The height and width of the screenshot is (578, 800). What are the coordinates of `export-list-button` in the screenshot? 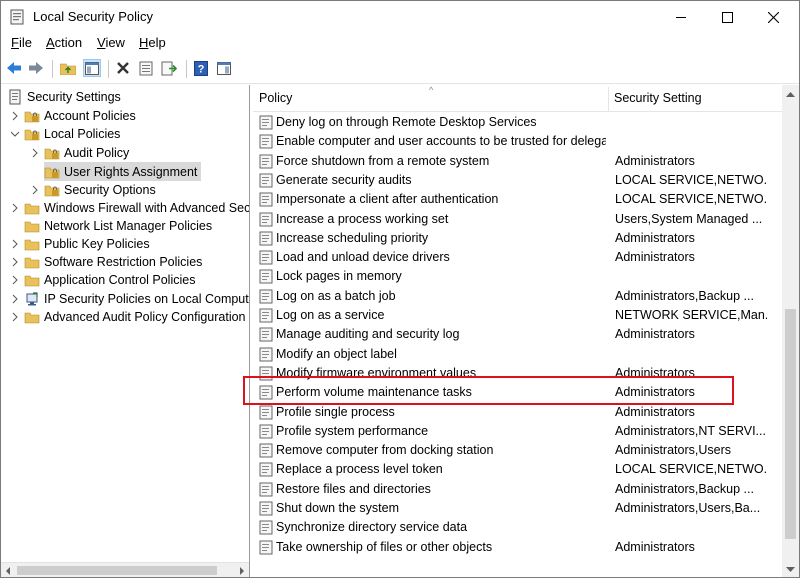 It's located at (169, 68).